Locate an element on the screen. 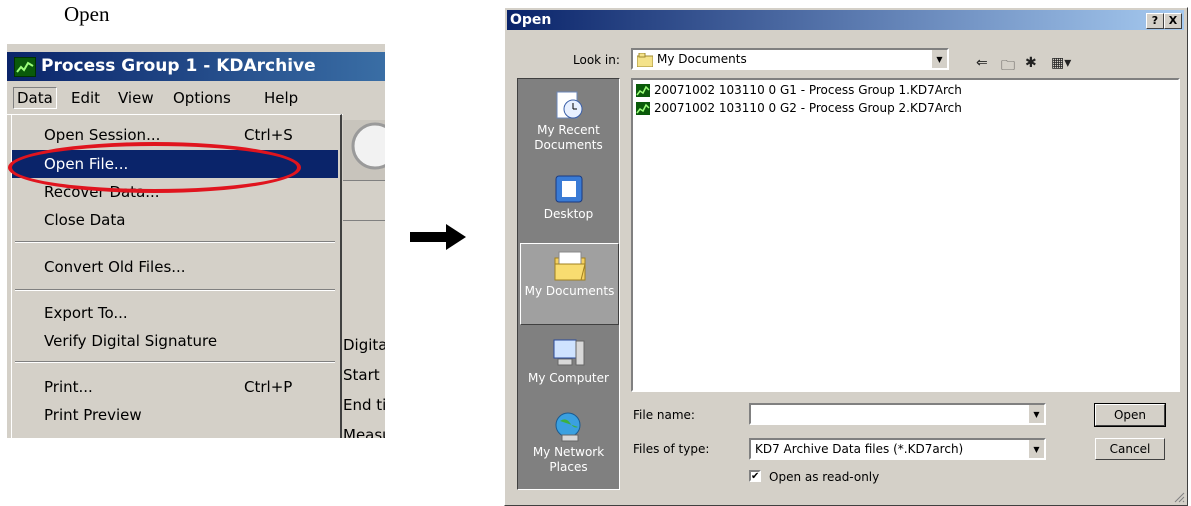 Image resolution: width=1191 pixels, height=506 pixels. right-arrow-icon is located at coordinates (438, 237).